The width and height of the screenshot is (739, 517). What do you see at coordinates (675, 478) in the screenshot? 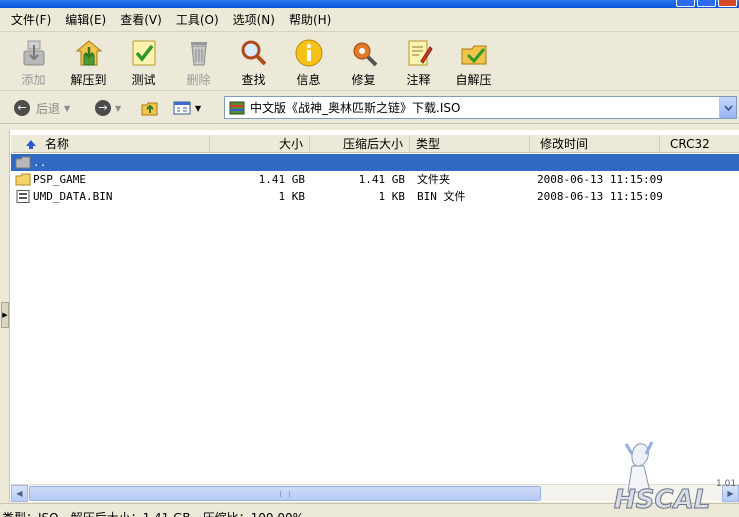
I see `site-watermark-logo: HSCAL 1.01` at bounding box center [675, 478].